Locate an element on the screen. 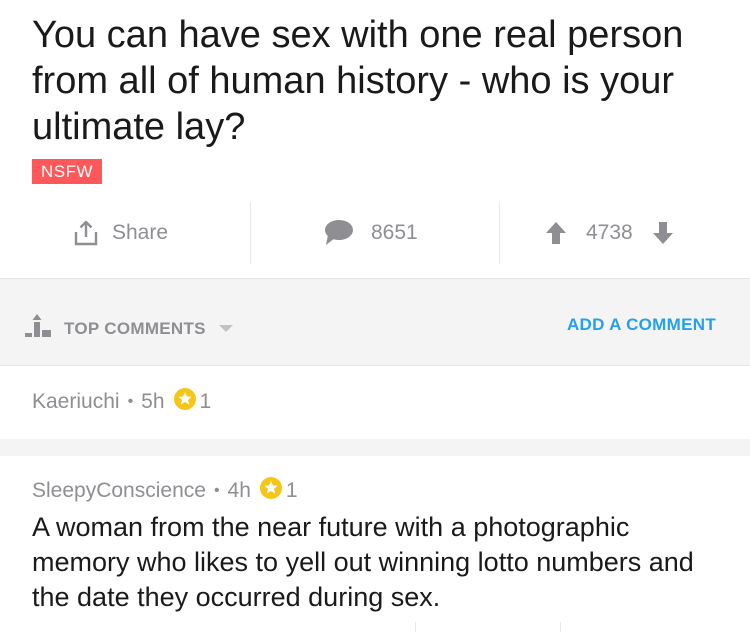 The image size is (750, 632). top-sort-icon is located at coordinates (38, 328).